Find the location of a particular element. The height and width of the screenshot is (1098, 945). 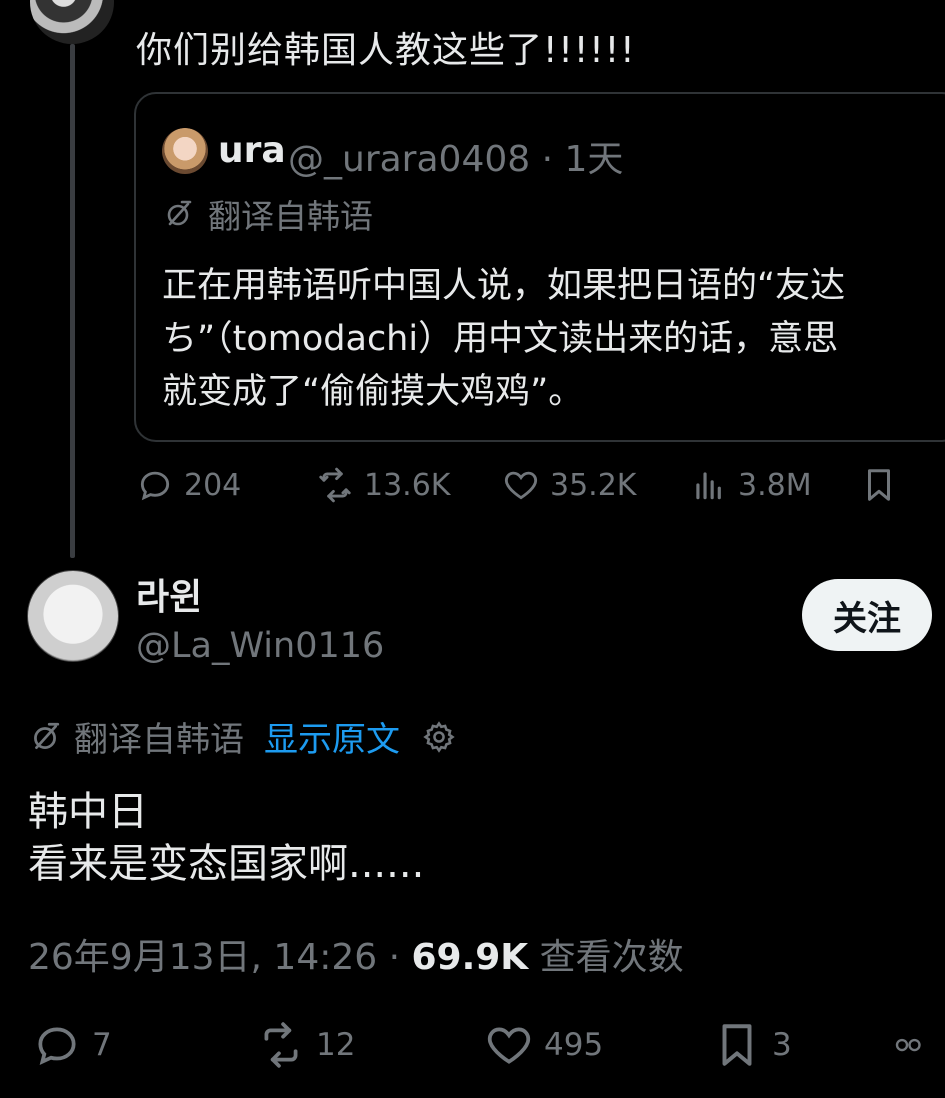

like-button: 495 is located at coordinates (598, 1045).